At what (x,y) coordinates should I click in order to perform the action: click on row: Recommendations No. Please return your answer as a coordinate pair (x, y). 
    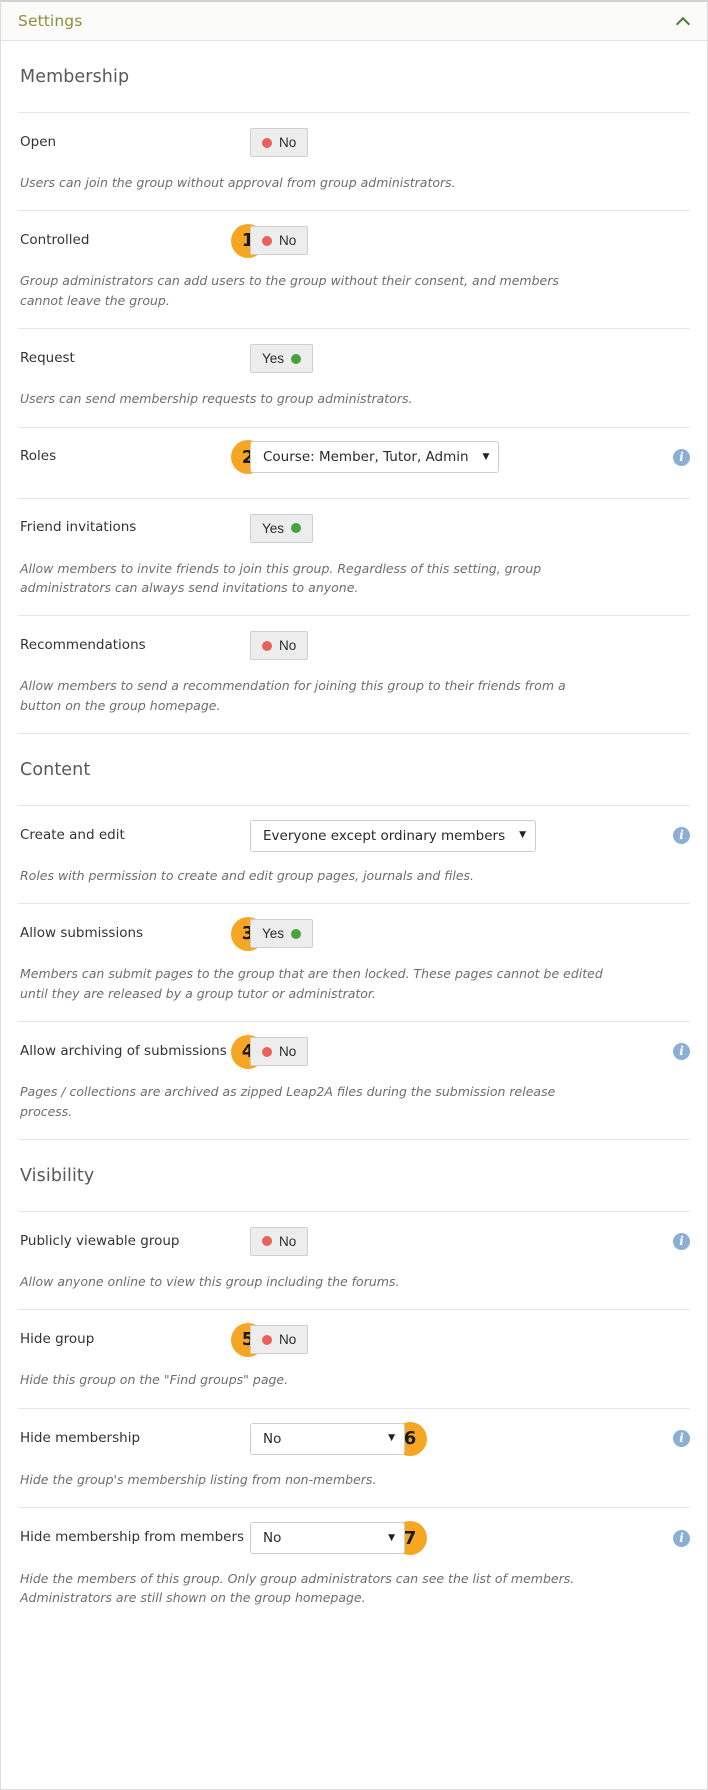
    Looking at the image, I should click on (354, 645).